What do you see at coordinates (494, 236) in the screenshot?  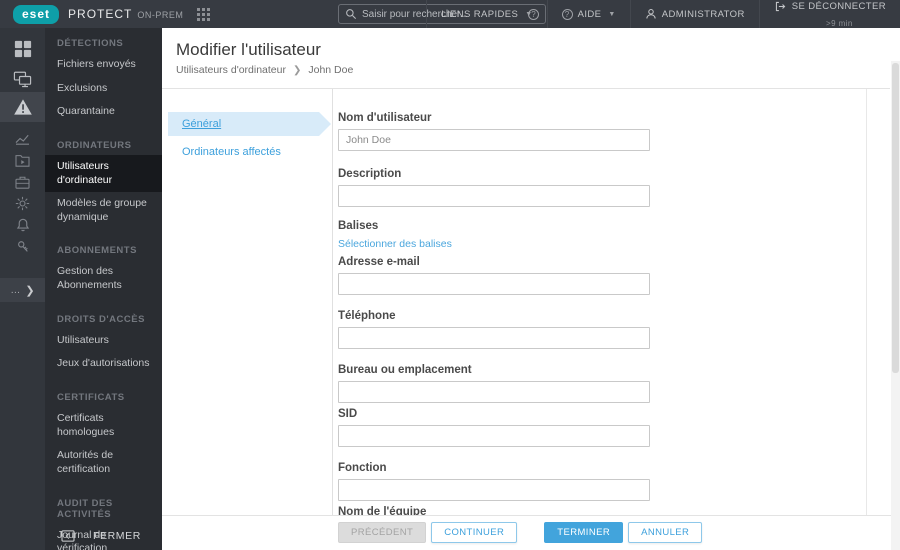 I see `field-balises: Balises Sélectionner des balises` at bounding box center [494, 236].